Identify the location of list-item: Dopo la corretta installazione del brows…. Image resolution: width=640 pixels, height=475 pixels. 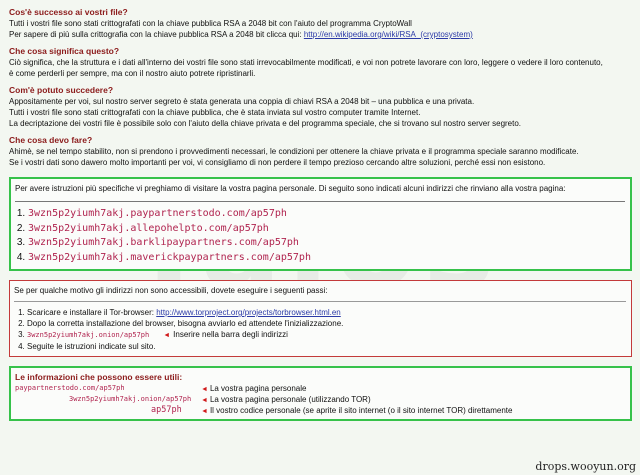
(326, 323).